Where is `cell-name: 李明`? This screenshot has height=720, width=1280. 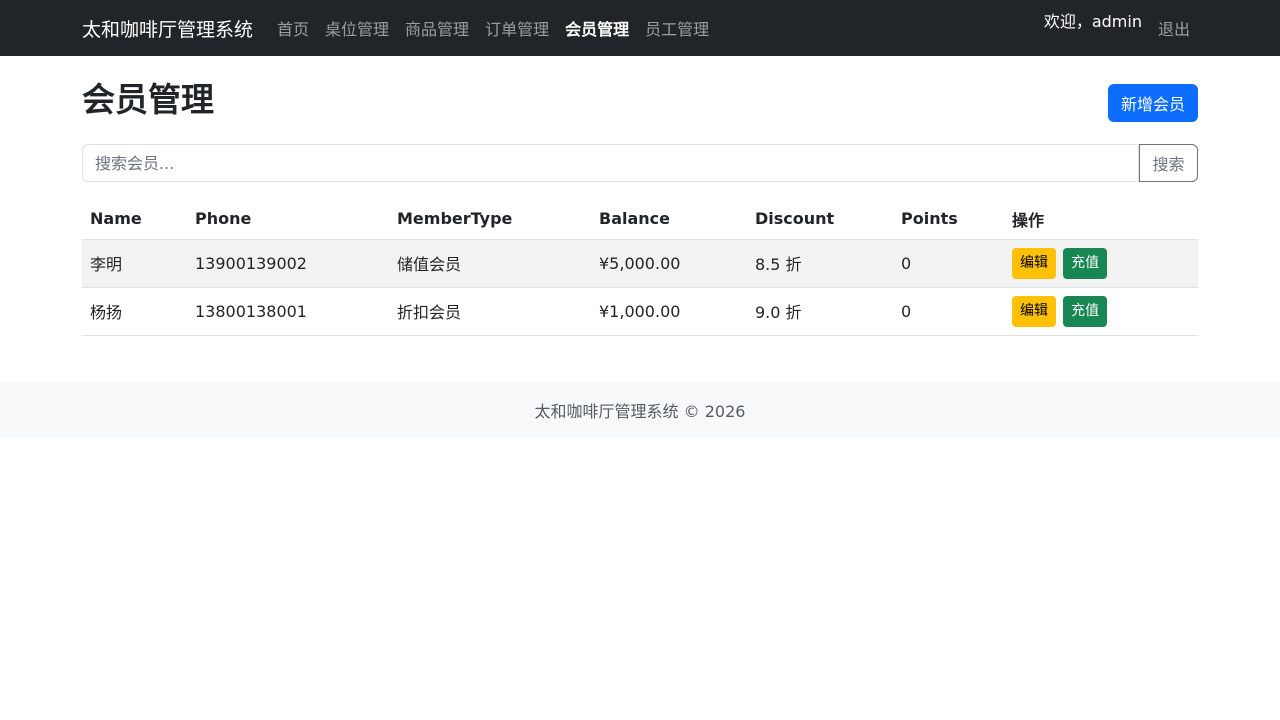 cell-name: 李明 is located at coordinates (134, 263).